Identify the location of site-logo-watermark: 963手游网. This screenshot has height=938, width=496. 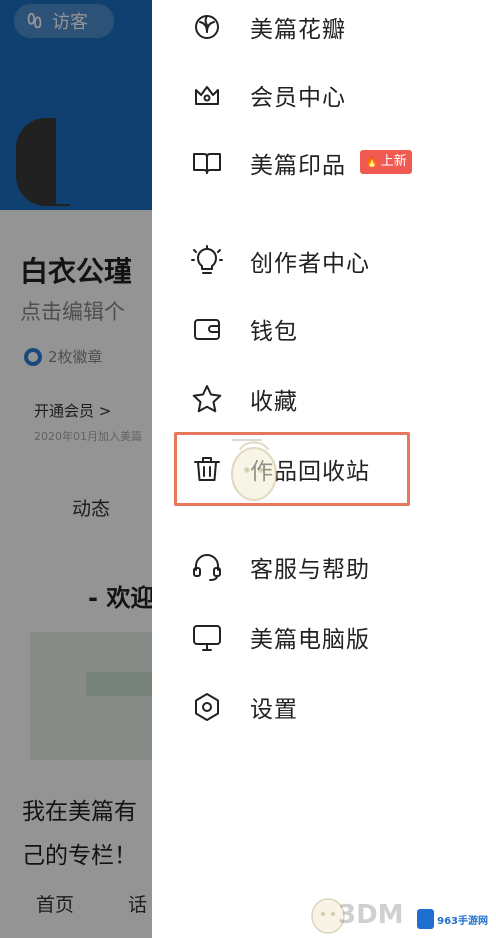
(451, 919).